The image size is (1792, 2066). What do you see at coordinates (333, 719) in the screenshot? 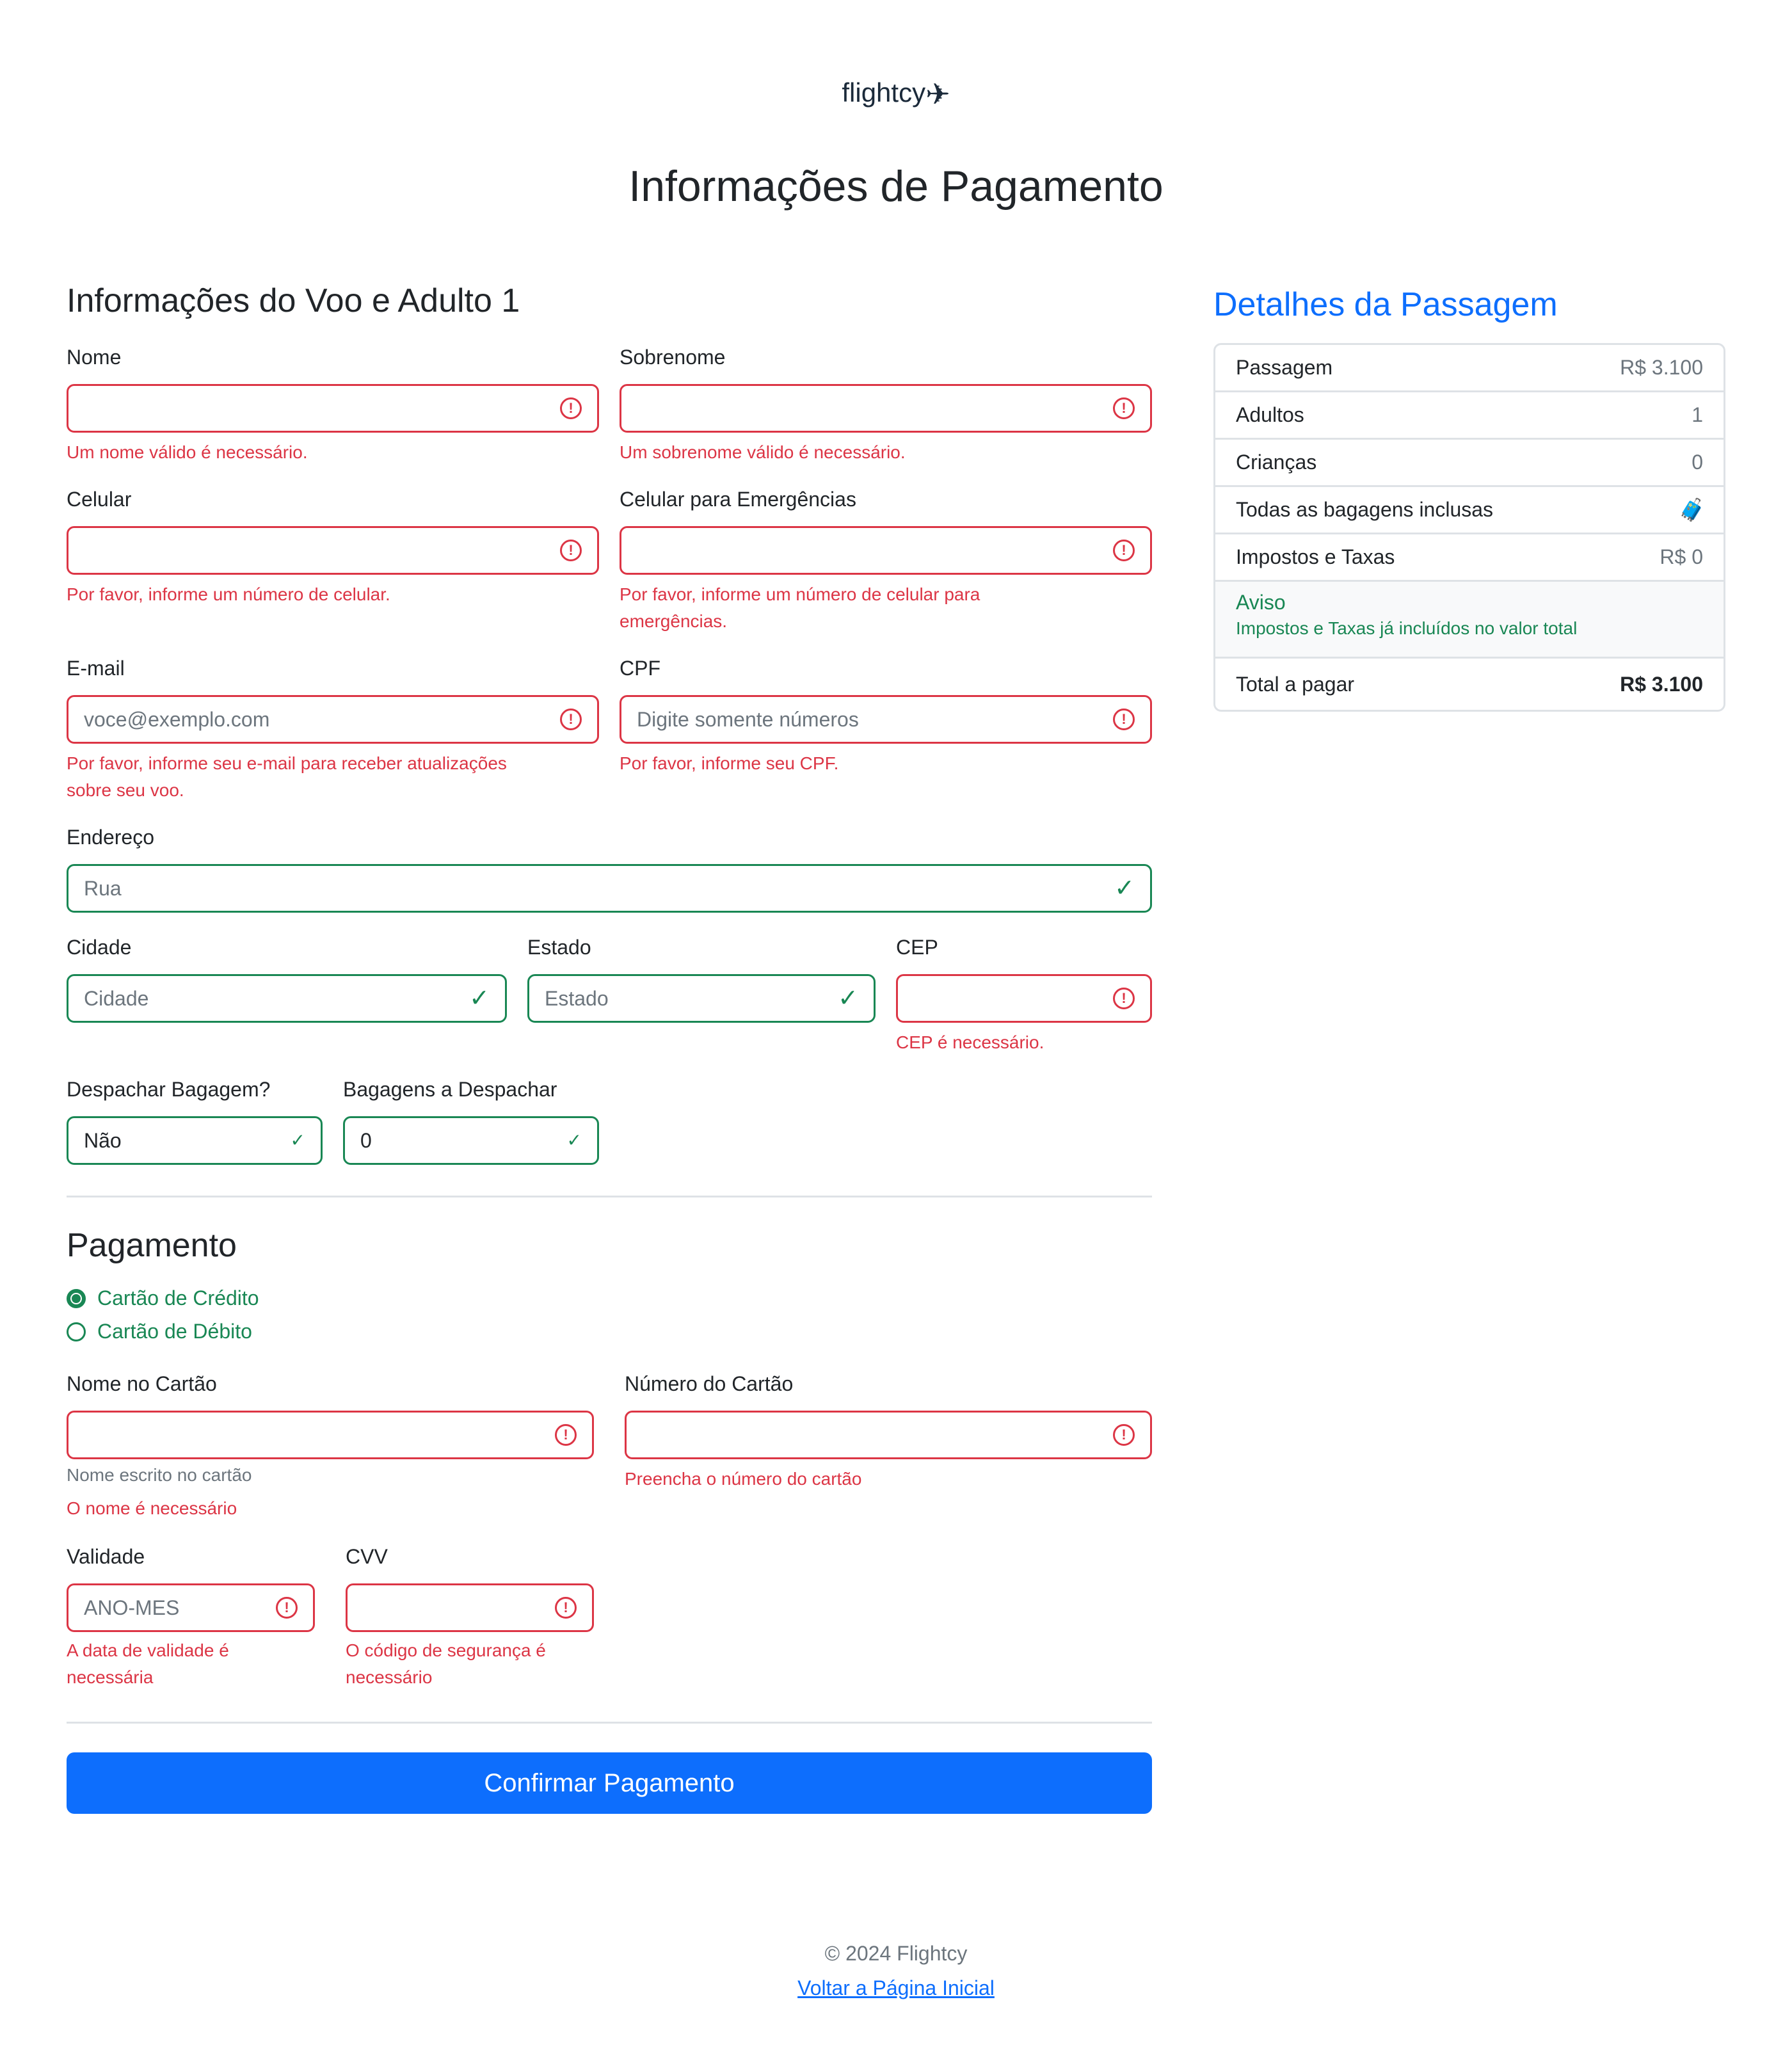
I see `email-input: voce@exemplo.com!` at bounding box center [333, 719].